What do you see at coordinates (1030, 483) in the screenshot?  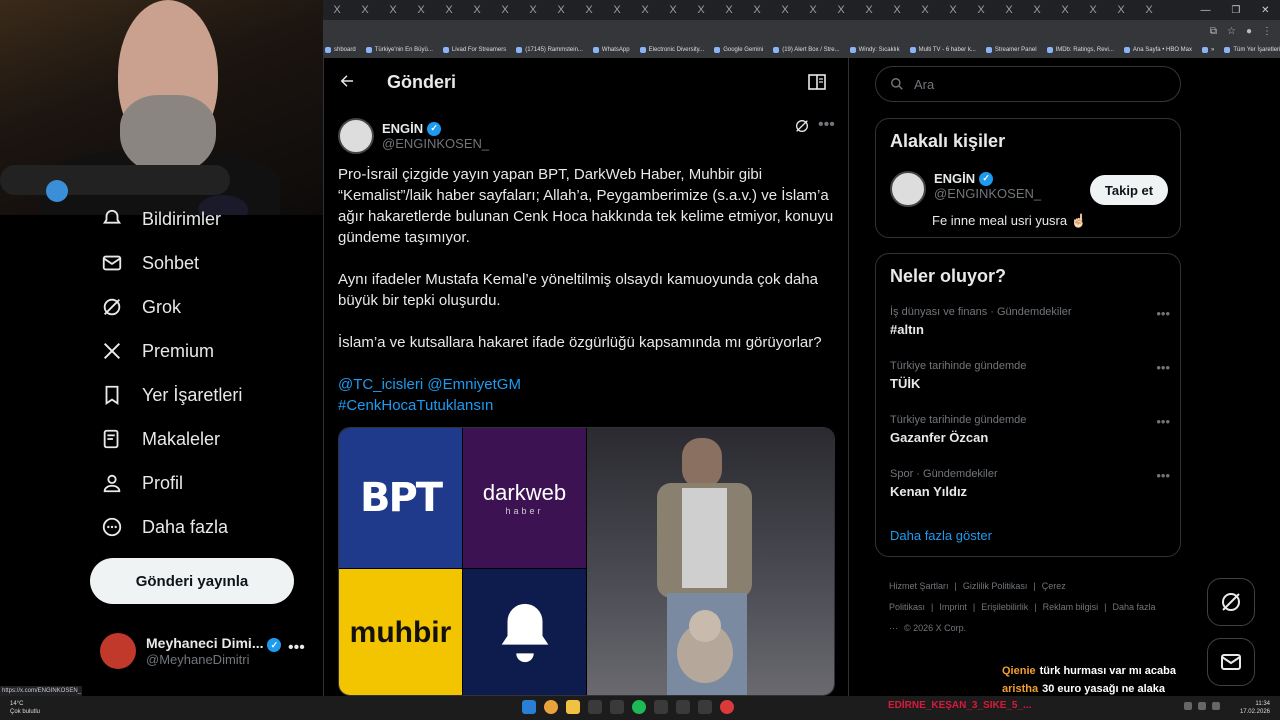 I see `trend-item: Spor · Gündemdekiler Kenan Yıldız •••` at bounding box center [1030, 483].